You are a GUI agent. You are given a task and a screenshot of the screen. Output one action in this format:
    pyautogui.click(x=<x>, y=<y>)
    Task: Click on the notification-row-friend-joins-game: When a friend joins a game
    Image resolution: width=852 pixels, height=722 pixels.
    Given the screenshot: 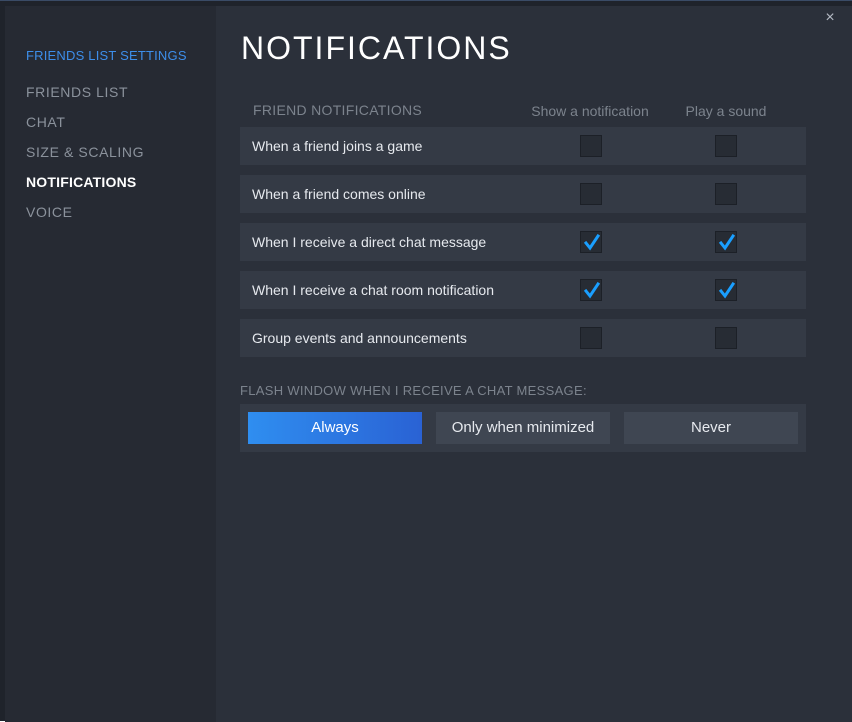 What is the action you would take?
    pyautogui.click(x=523, y=146)
    